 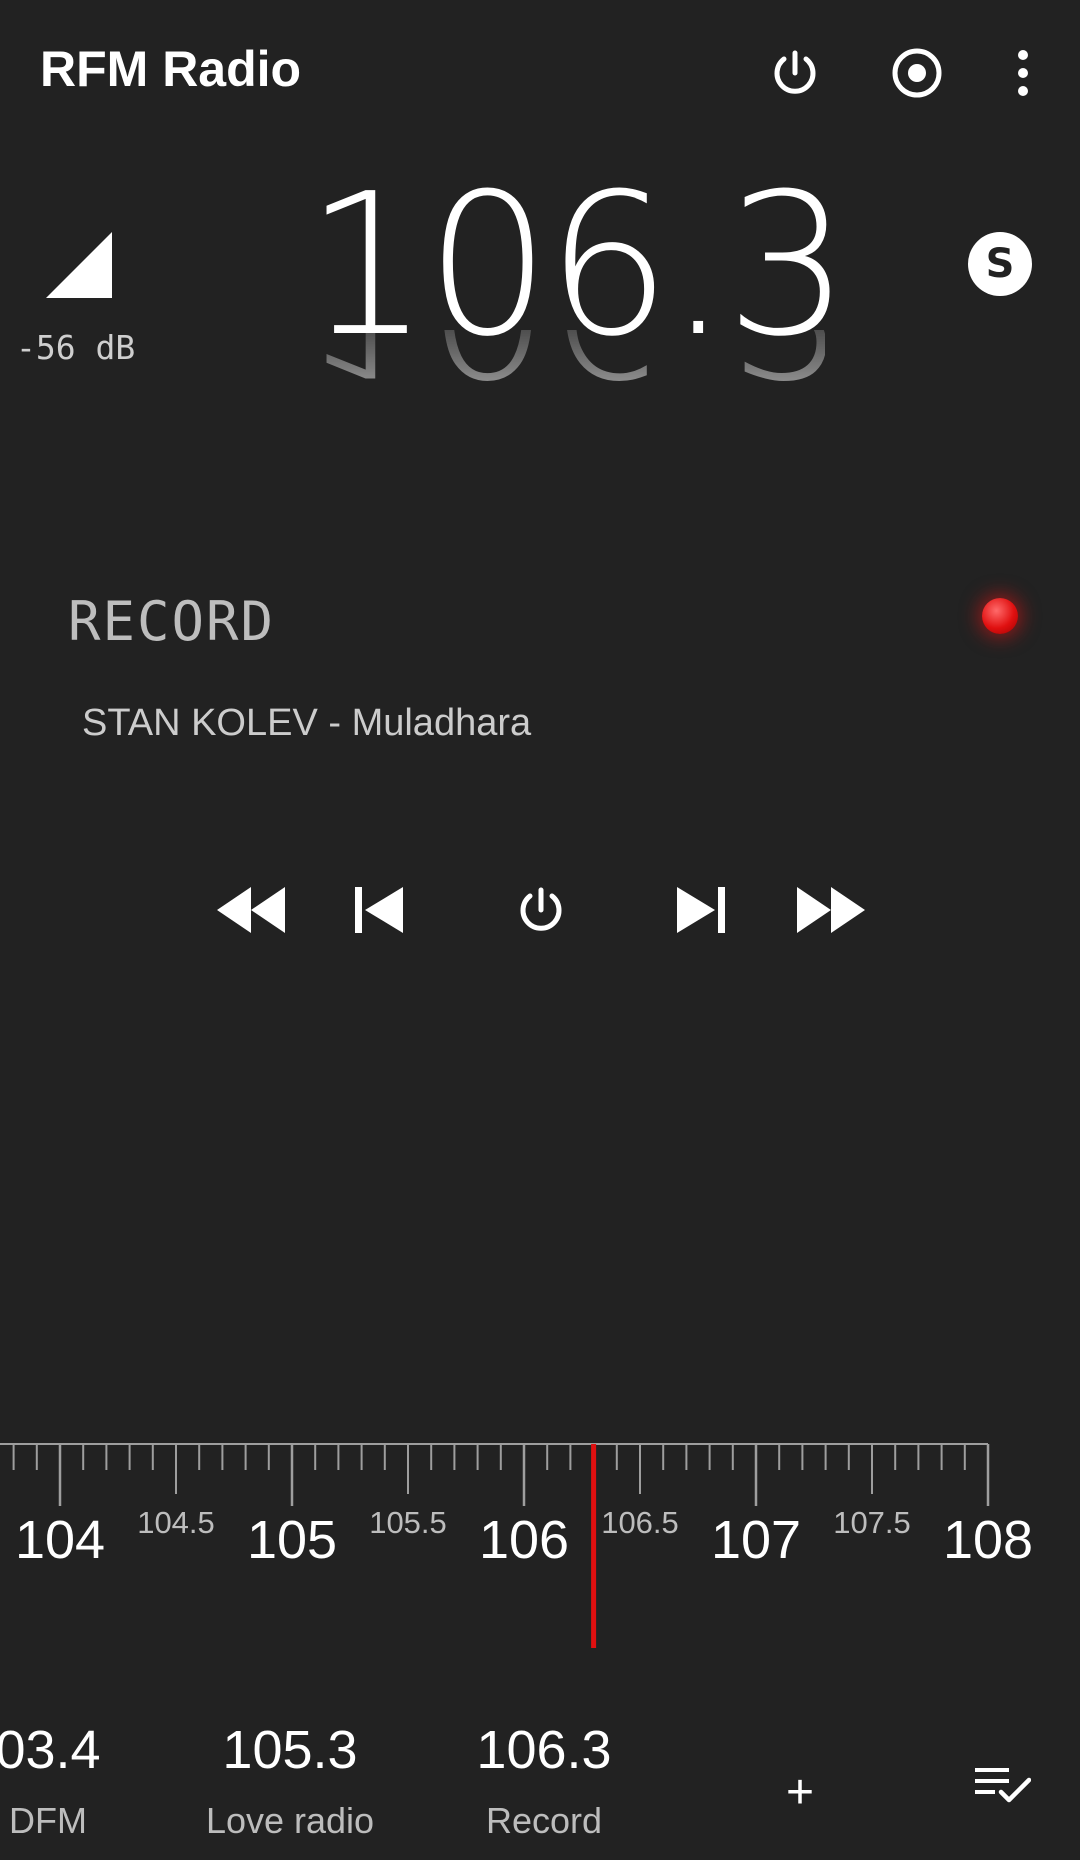 I want to click on rds-track-text: STAN KOLEV - Muladhara, so click(x=307, y=723).